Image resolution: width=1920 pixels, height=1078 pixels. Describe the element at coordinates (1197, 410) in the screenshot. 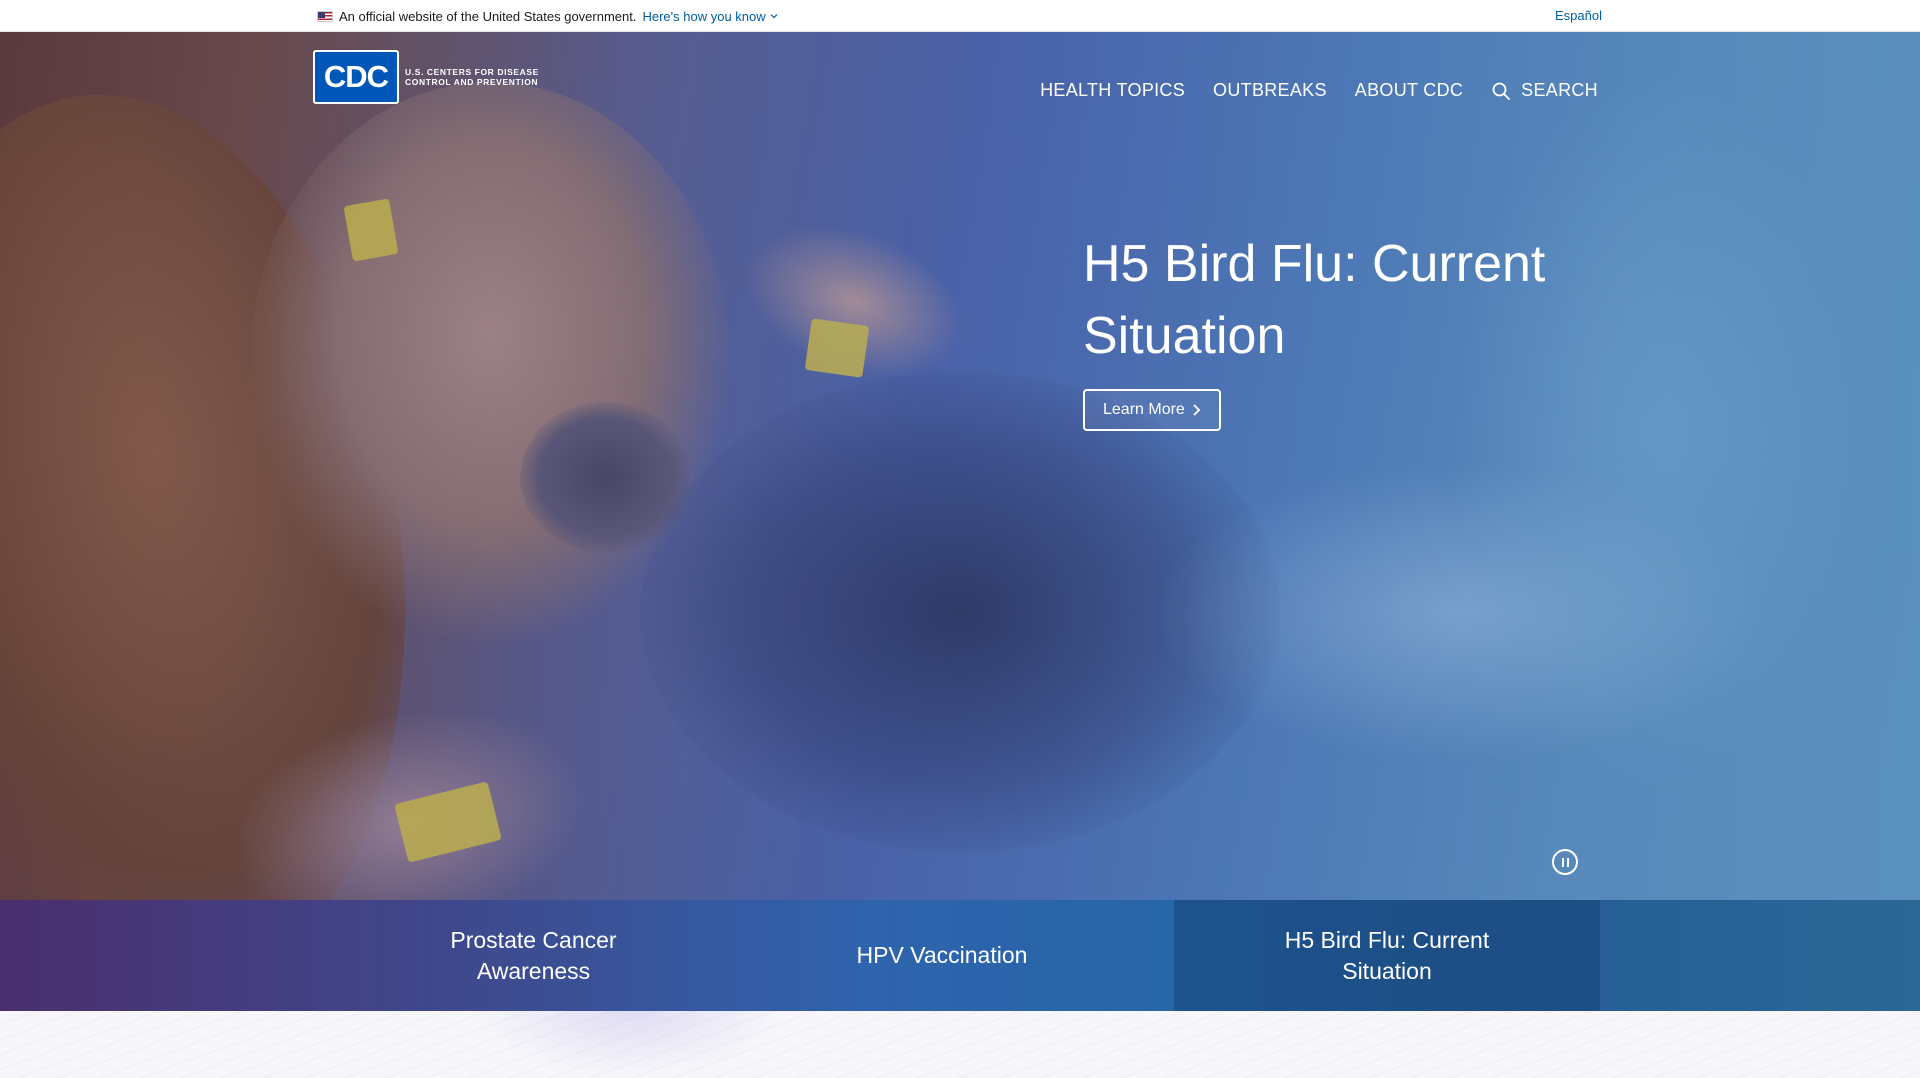

I see `chevron-right-icon` at that location.